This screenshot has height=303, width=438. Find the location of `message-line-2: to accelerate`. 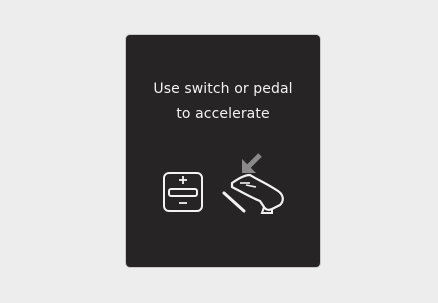

message-line-2: to accelerate is located at coordinates (223, 114).